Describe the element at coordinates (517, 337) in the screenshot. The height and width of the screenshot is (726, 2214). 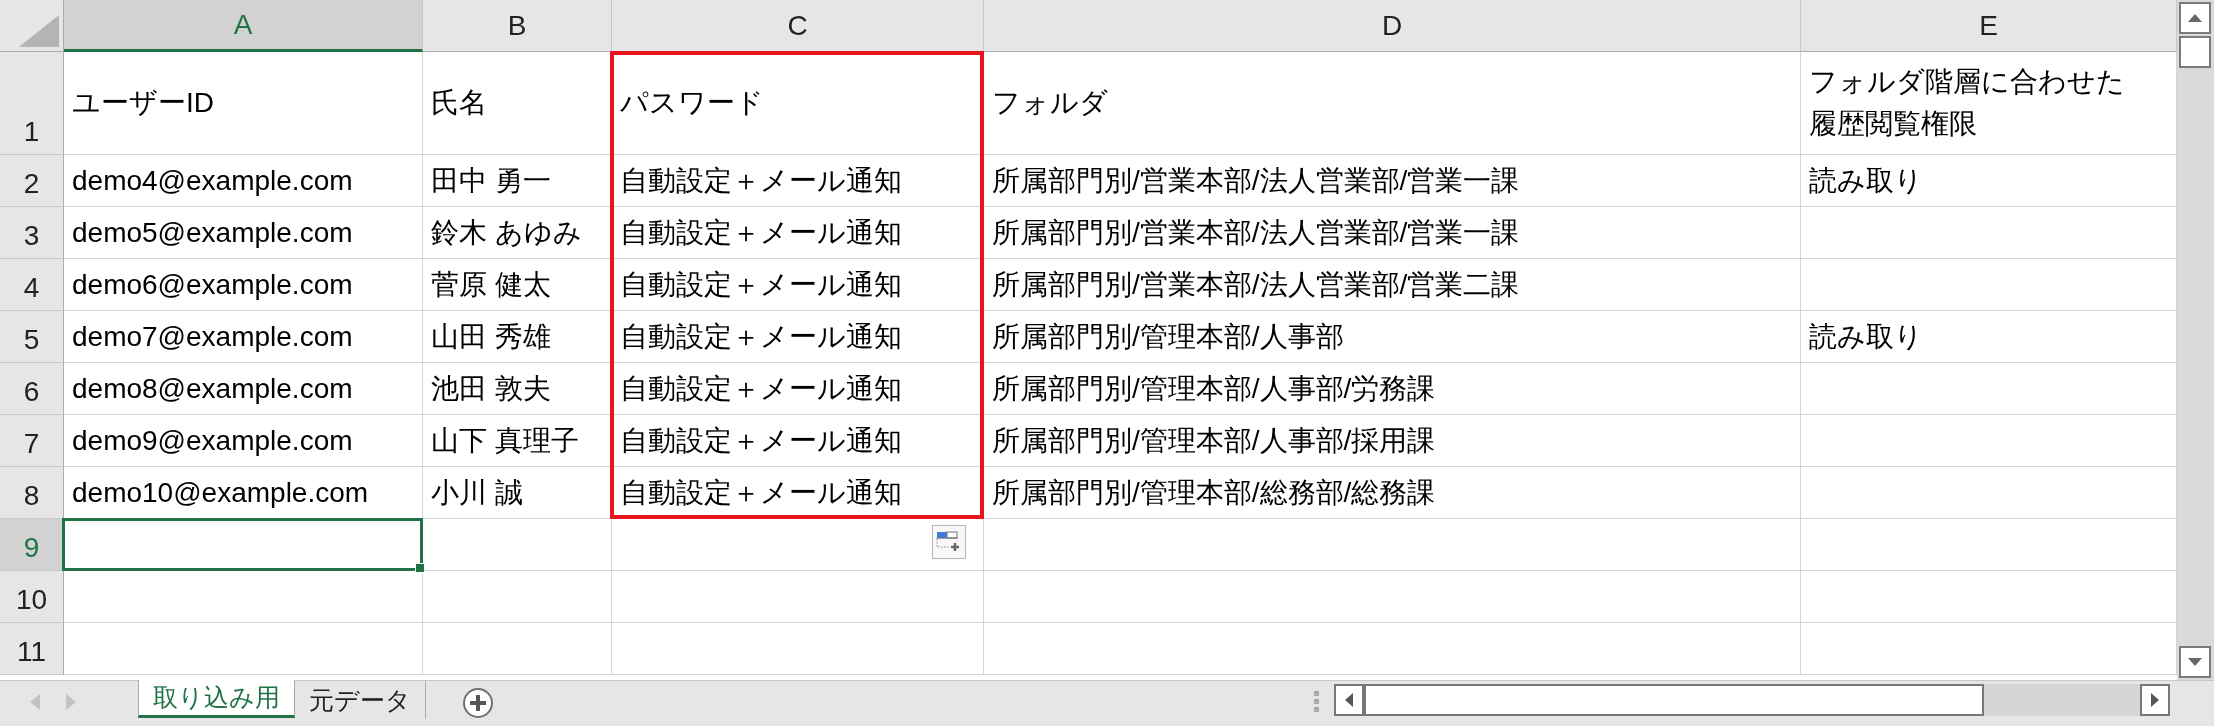
I see `table-cell: 山田 秀雄` at that location.